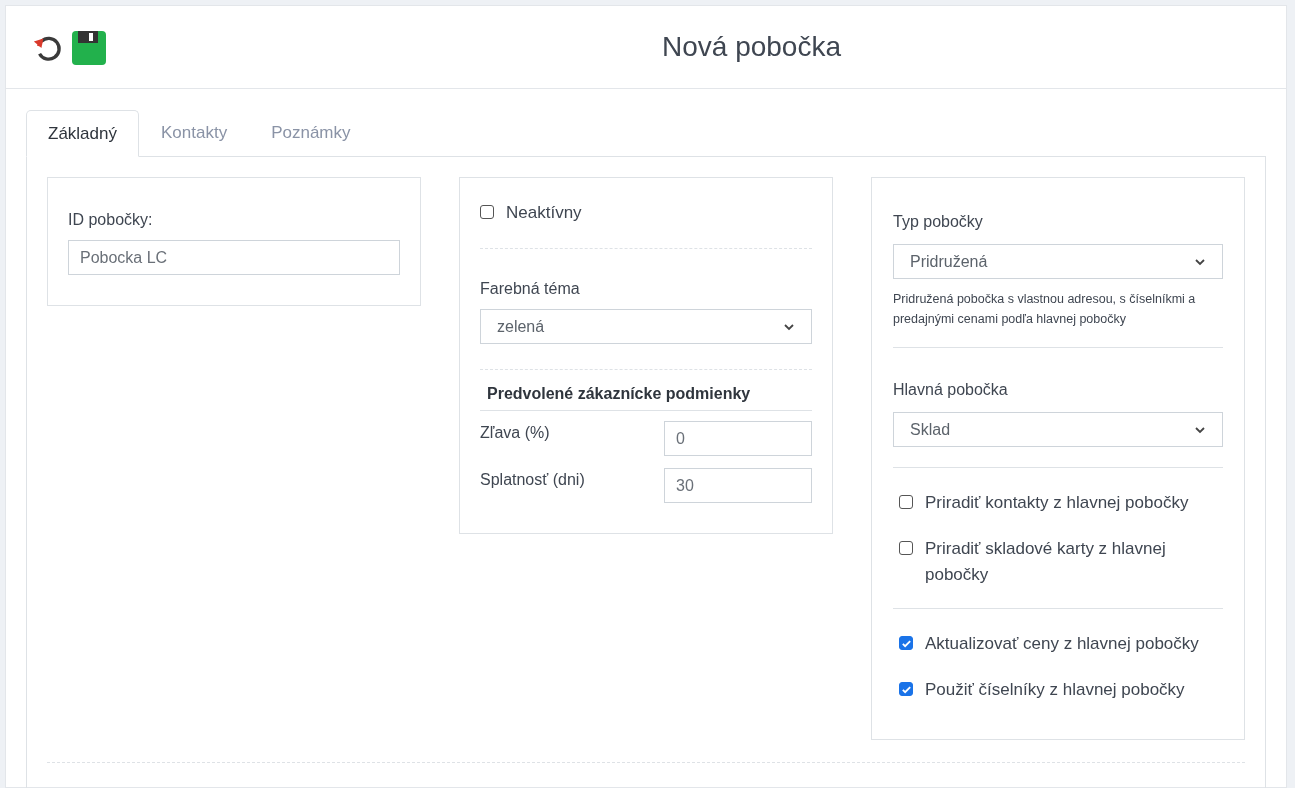 The height and width of the screenshot is (788, 1295). What do you see at coordinates (515, 433) in the screenshot?
I see `field-label: Zľava (%)` at bounding box center [515, 433].